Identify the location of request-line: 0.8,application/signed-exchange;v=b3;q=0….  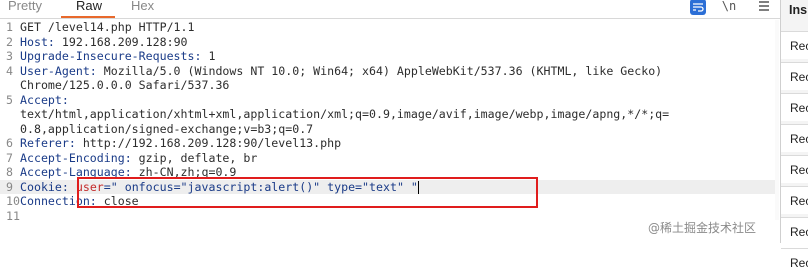
(387, 129).